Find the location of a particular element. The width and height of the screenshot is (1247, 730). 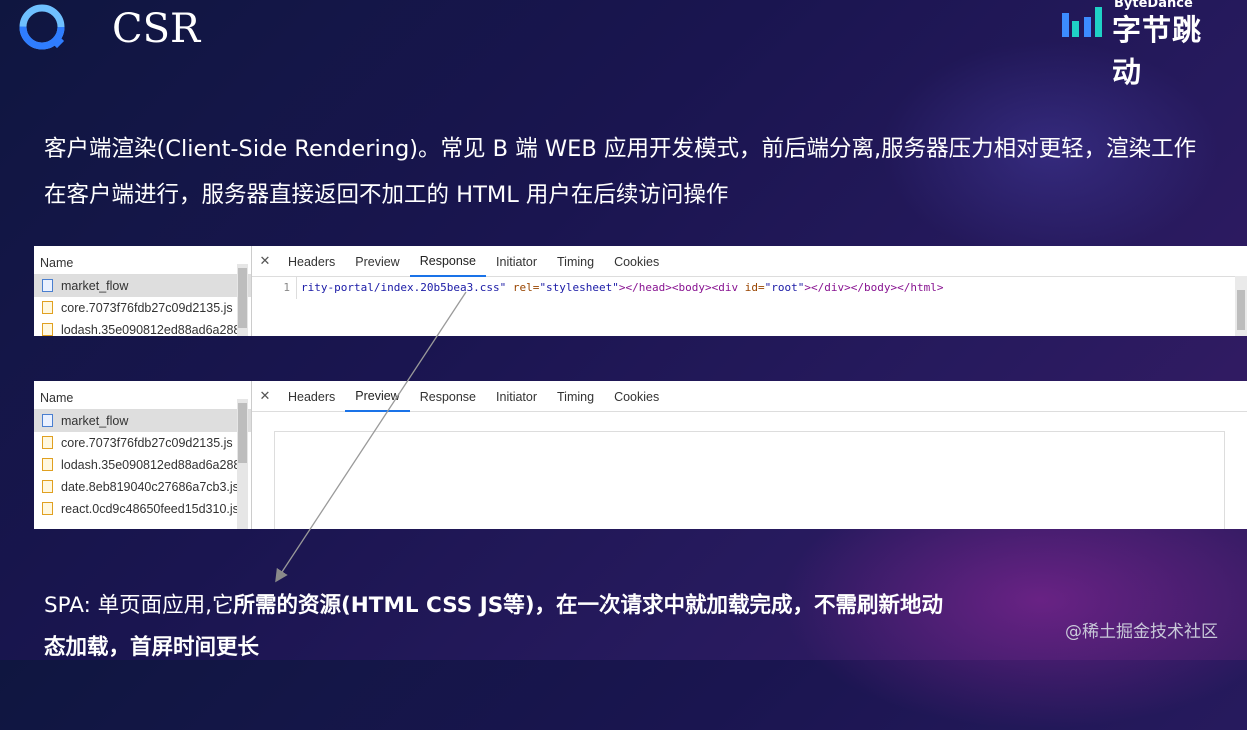

response-scrollbar is located at coordinates (1241, 306).